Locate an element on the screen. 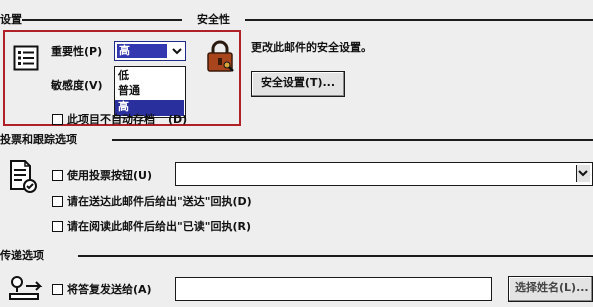  delivery-receipt-label: 请在送达此邮件后给出"送达"回执(D) is located at coordinates (159, 201).